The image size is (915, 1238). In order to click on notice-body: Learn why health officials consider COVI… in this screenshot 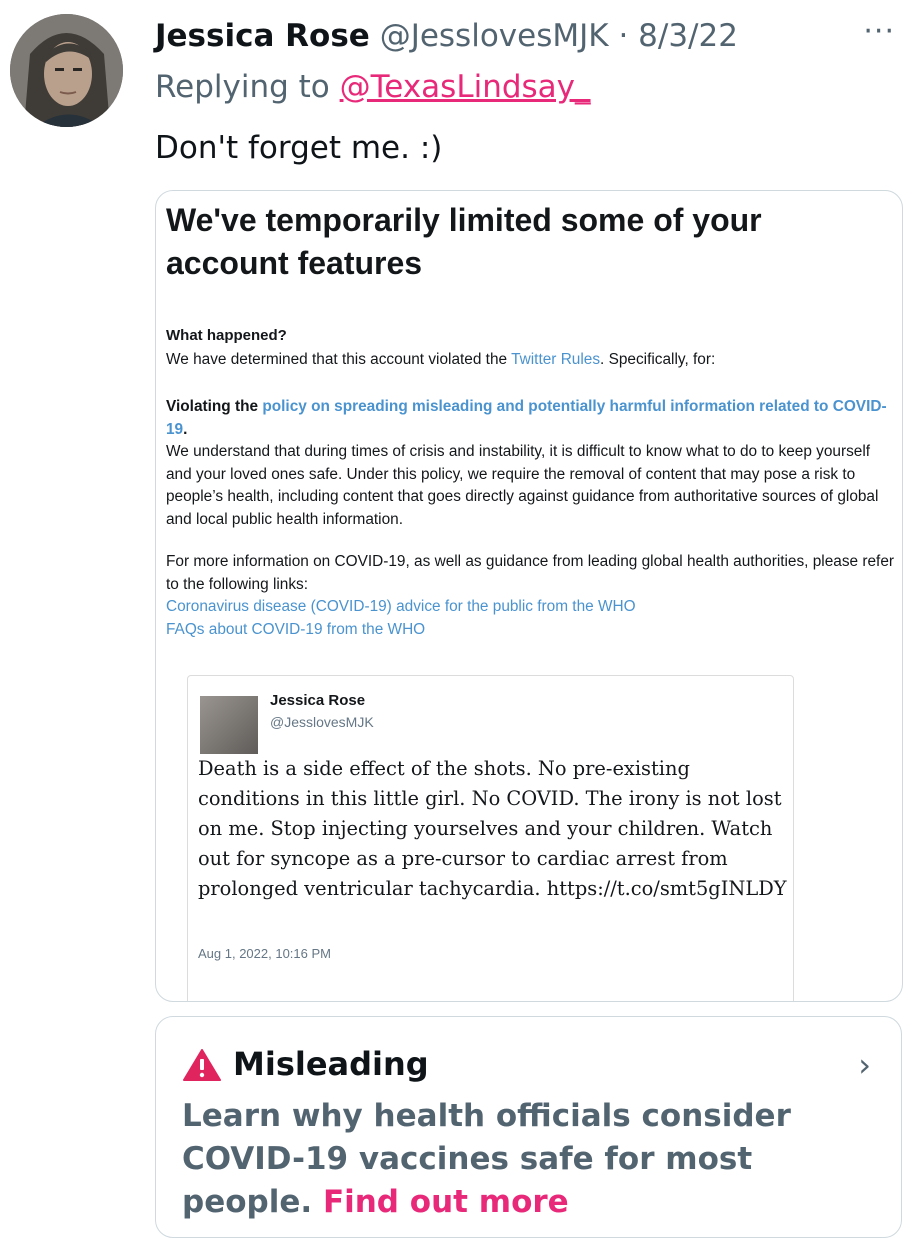, I will do `click(532, 1159)`.